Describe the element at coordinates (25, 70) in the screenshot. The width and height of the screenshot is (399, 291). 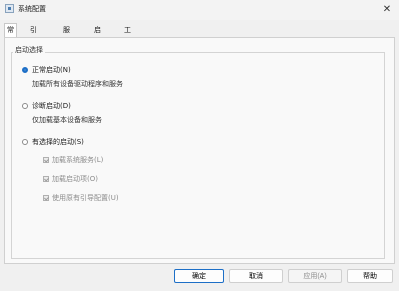
I see `normal-startup-radio` at that location.